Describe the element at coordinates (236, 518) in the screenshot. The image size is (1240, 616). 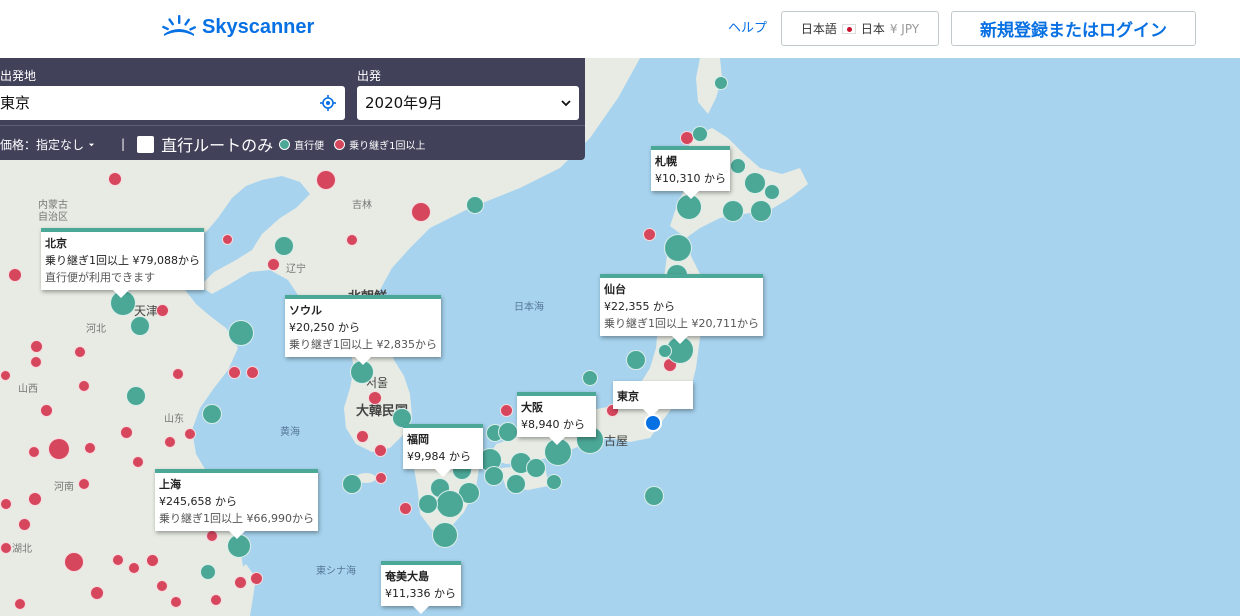
I see `callout-note: 乗り継ぎ1回以上 ¥66,990から` at that location.